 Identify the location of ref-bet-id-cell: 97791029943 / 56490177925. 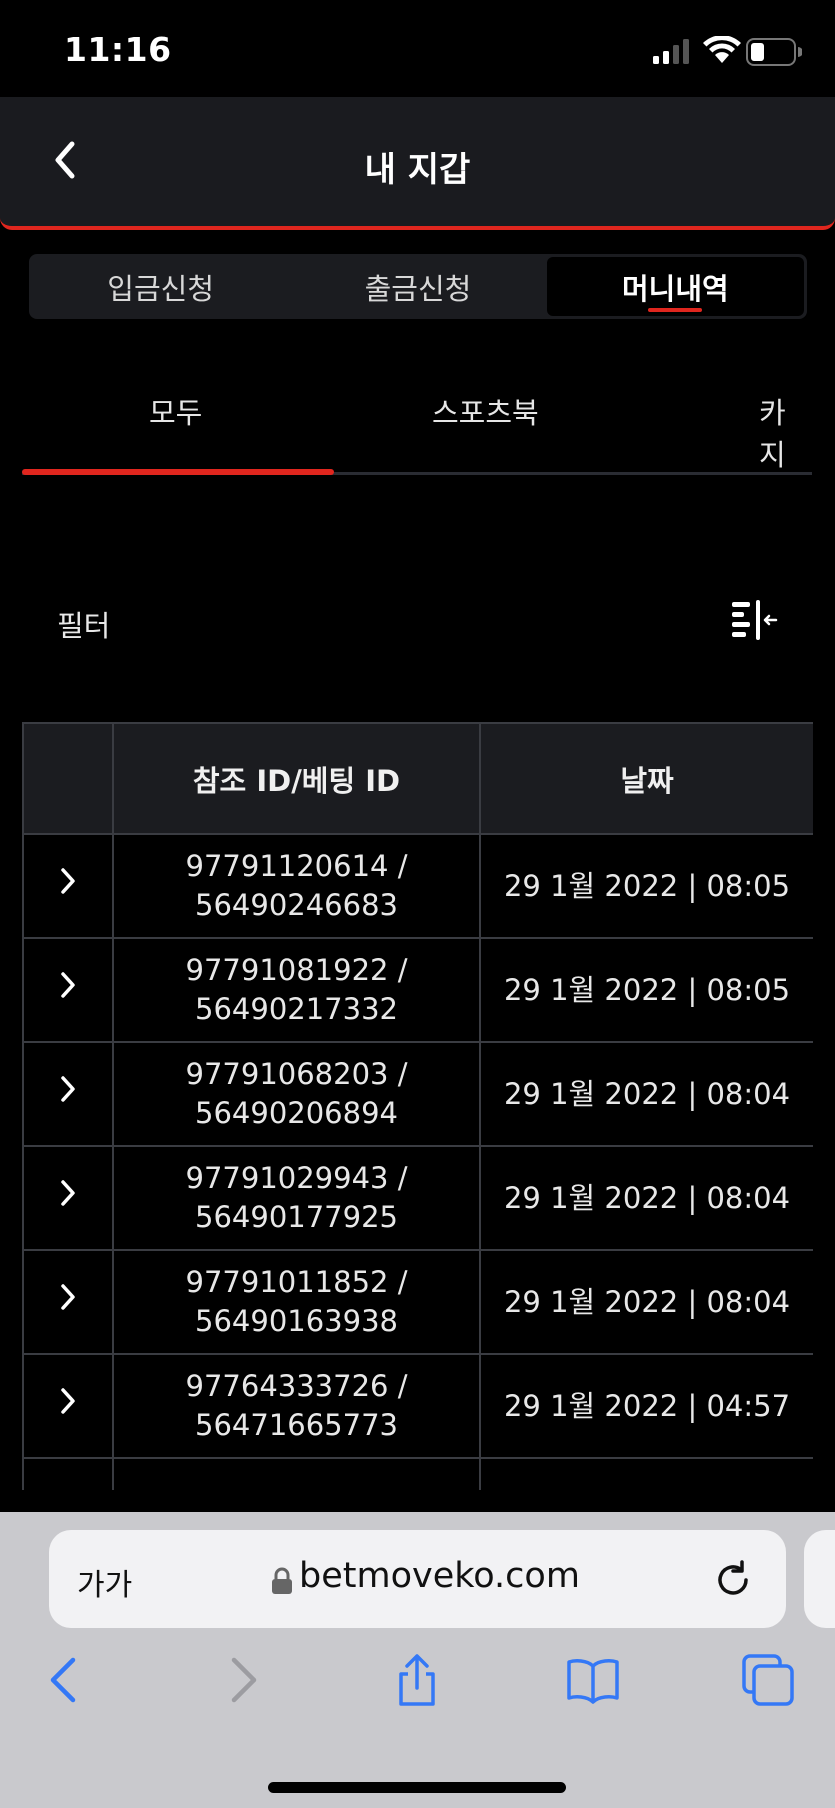
(296, 1198).